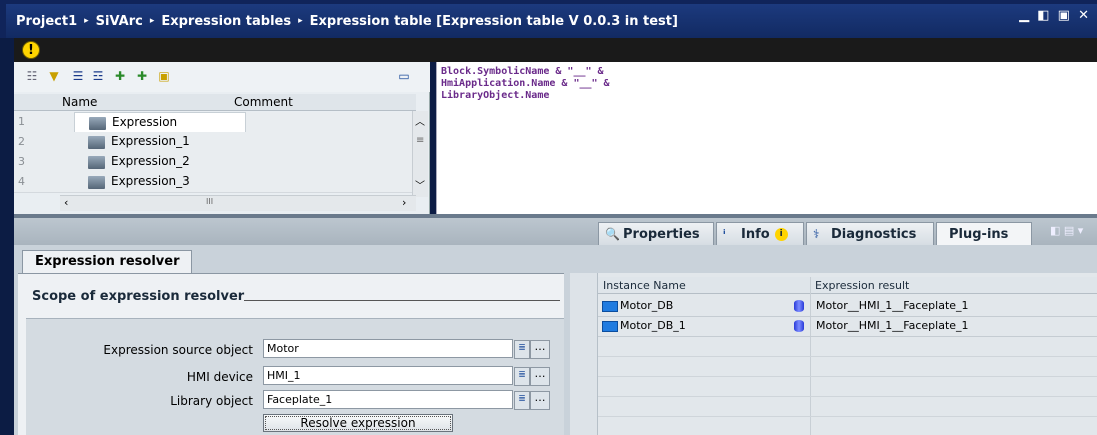 Image resolution: width=1097 pixels, height=435 pixels. I want to click on export-icon: ▣, so click(164, 76).